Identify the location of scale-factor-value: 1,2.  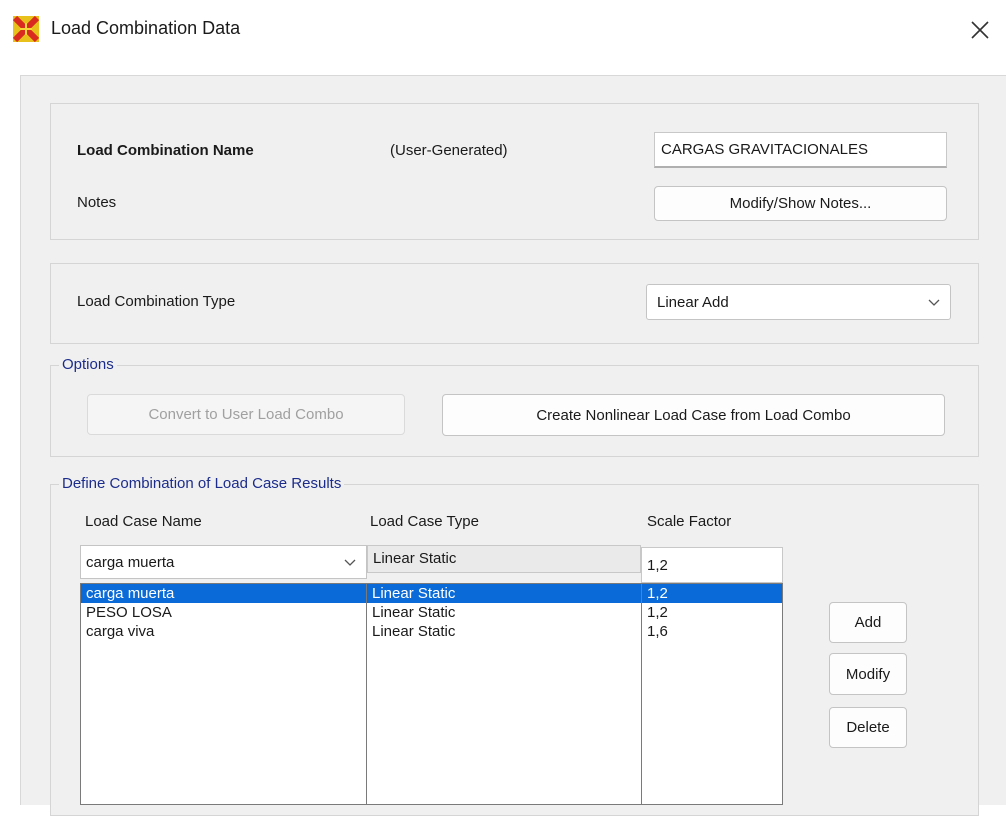
(657, 565).